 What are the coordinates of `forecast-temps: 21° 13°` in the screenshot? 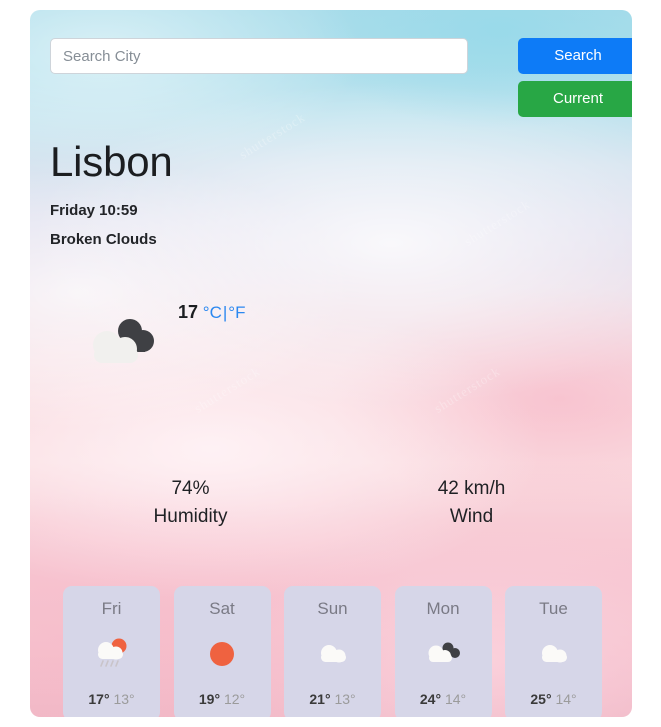 It's located at (332, 699).